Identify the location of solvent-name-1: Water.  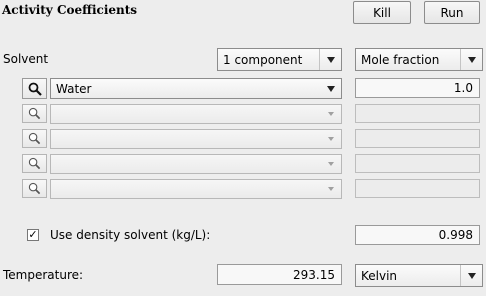
(74, 88).